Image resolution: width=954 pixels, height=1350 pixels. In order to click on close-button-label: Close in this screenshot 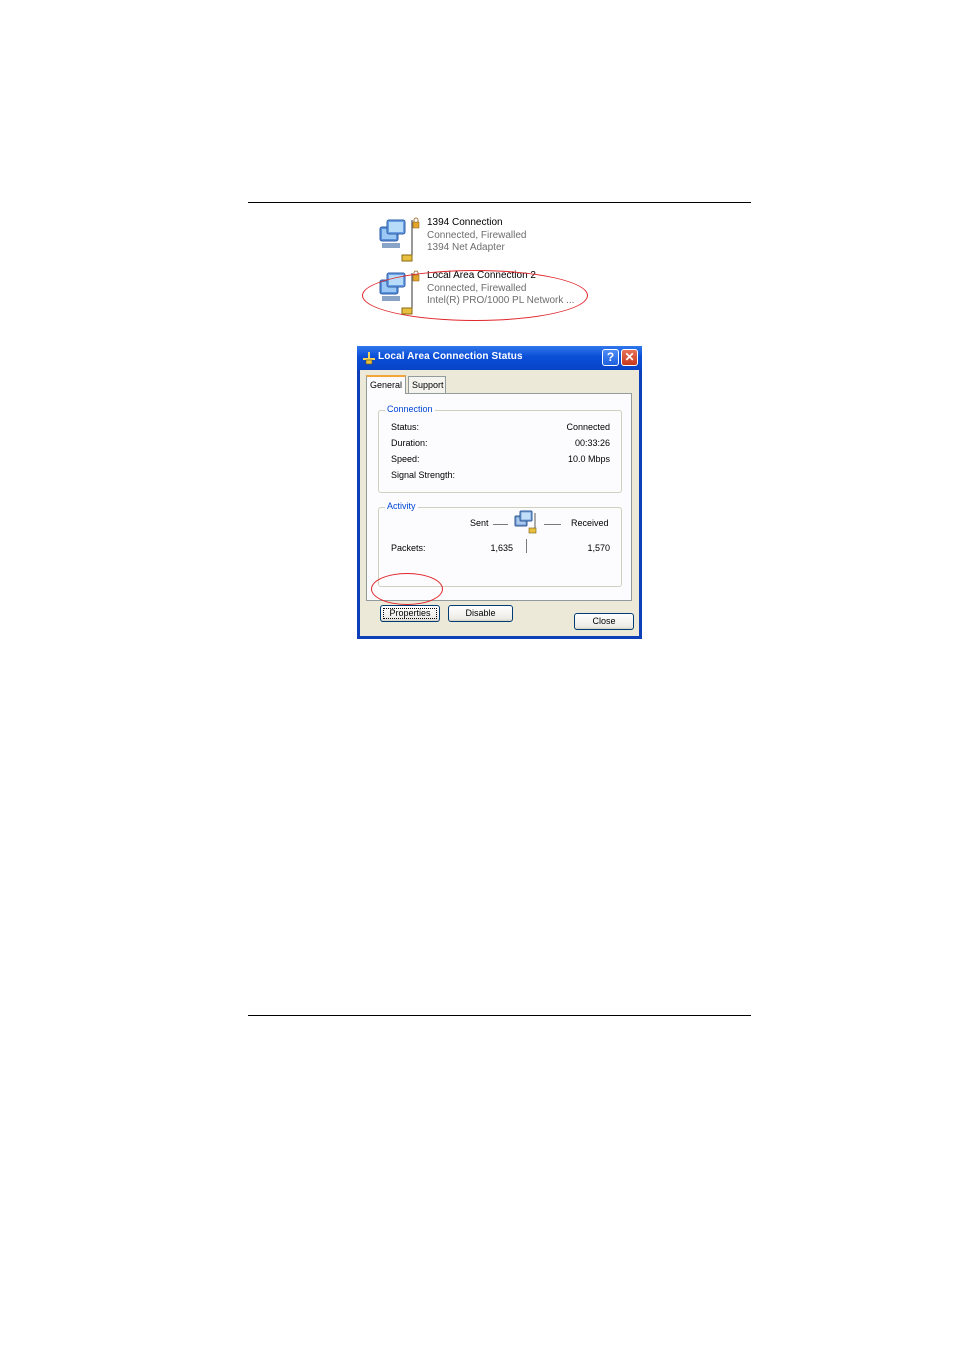, I will do `click(604, 621)`.